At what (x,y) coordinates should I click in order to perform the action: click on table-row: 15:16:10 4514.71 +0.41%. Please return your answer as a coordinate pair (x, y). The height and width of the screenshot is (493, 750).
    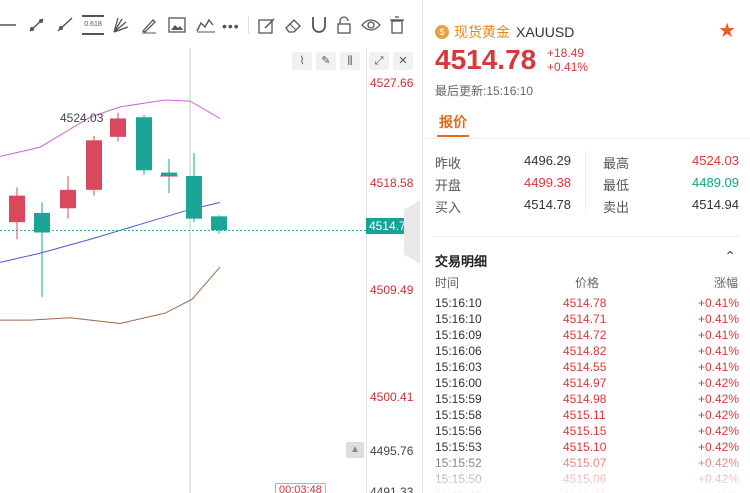
    Looking at the image, I should click on (587, 320).